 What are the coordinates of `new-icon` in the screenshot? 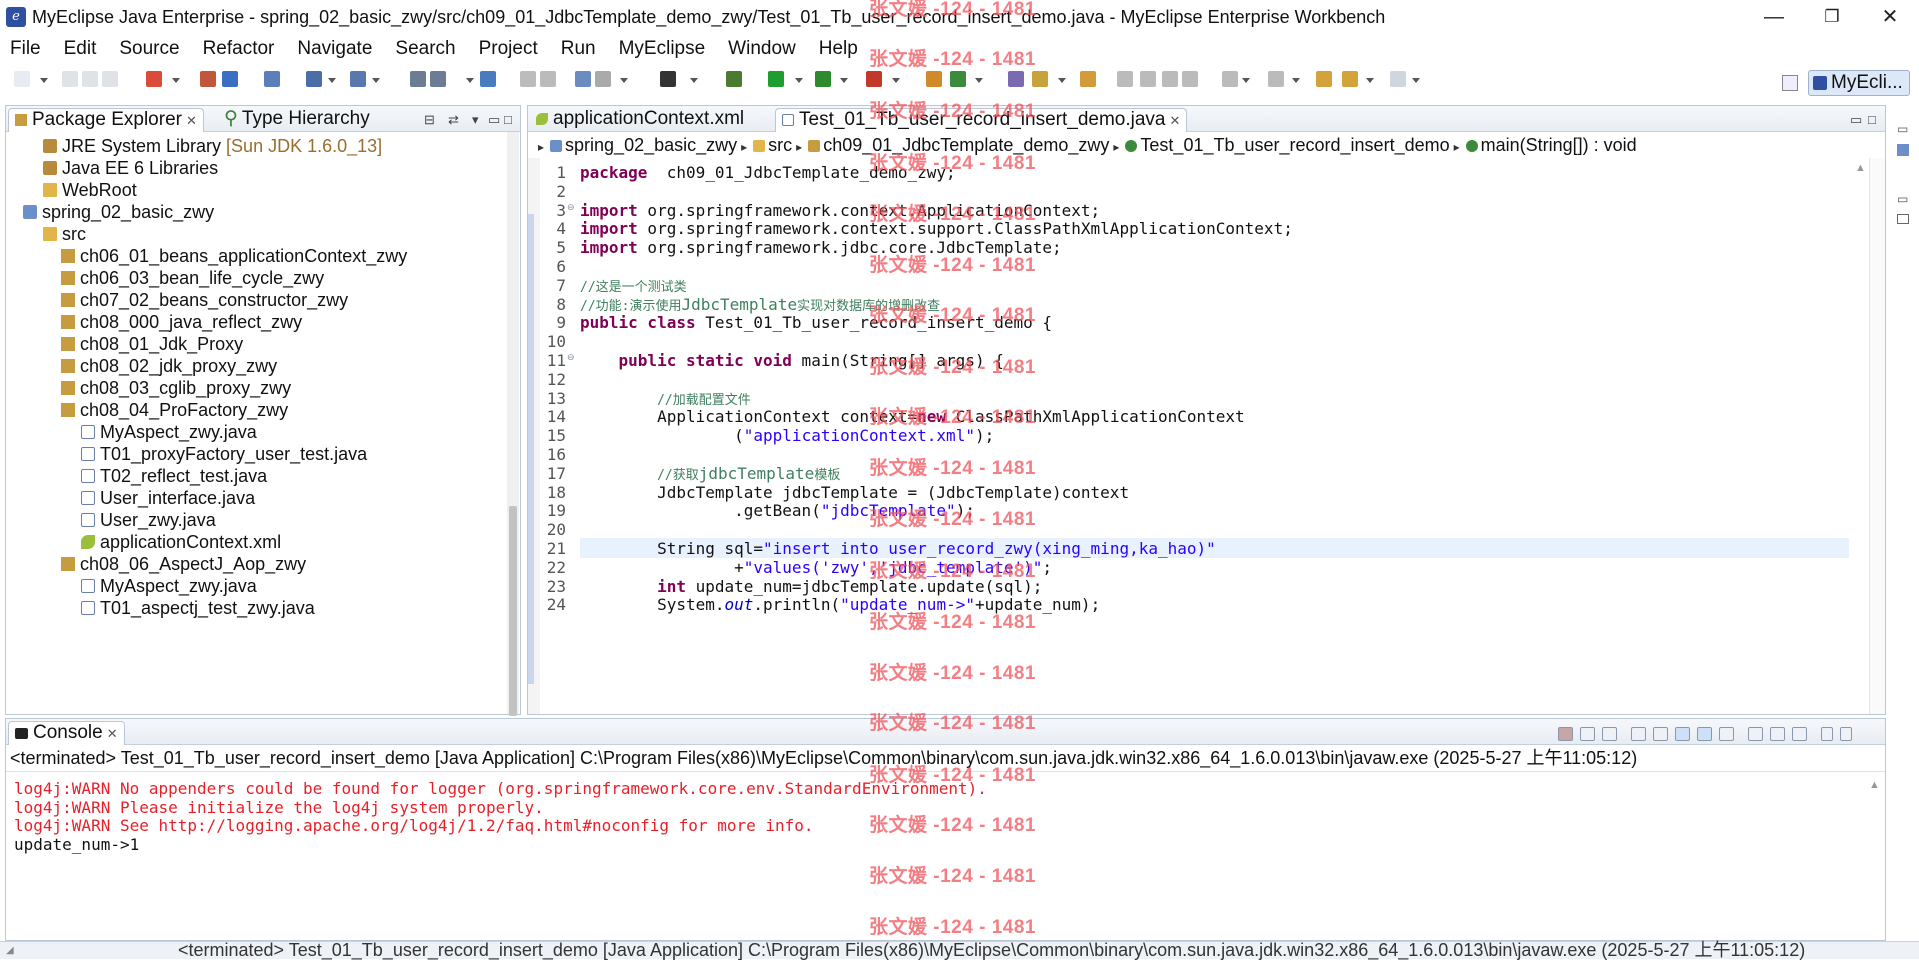 It's located at (22, 79).